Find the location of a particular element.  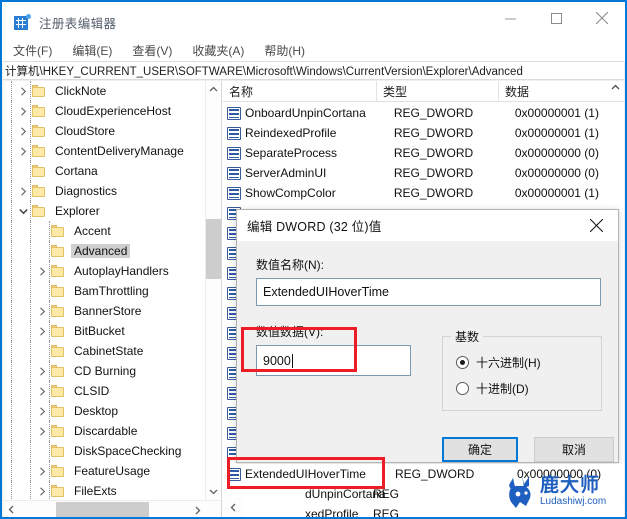

tree-item-cd-burning: CD Burning is located at coordinates (104, 371).